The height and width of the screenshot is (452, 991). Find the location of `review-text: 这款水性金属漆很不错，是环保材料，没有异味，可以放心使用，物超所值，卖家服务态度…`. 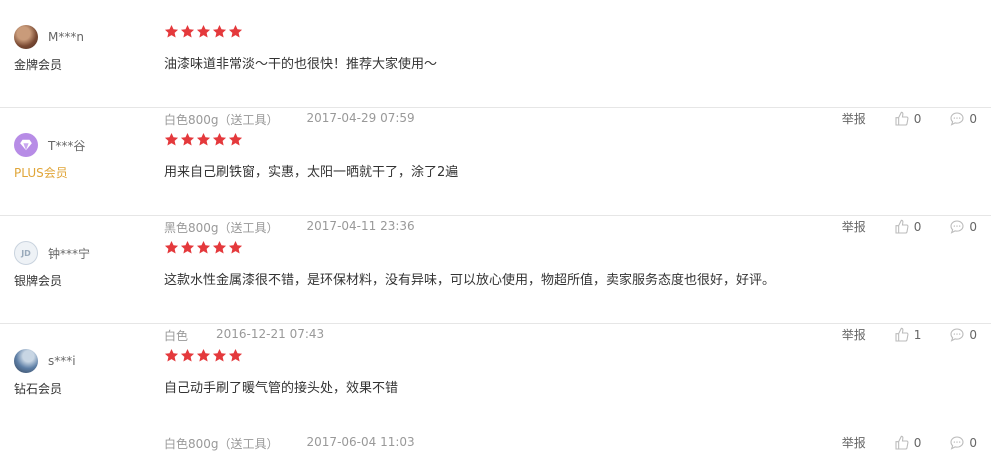

review-text: 这款水性金属漆很不错，是环保材料，没有异味，可以放心使用，物超所值，卖家服务态度… is located at coordinates (470, 280).